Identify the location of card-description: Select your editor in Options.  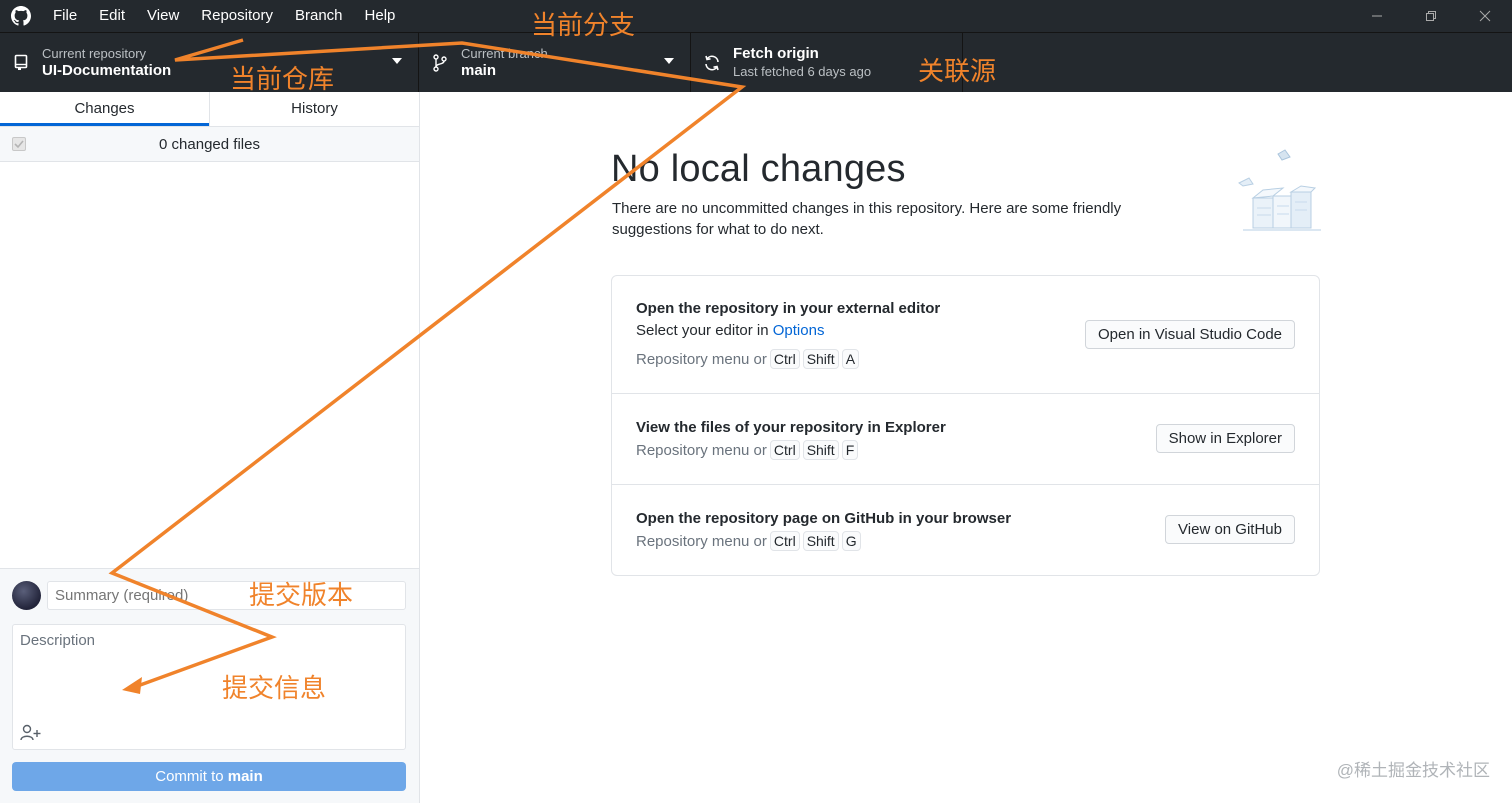
(730, 330).